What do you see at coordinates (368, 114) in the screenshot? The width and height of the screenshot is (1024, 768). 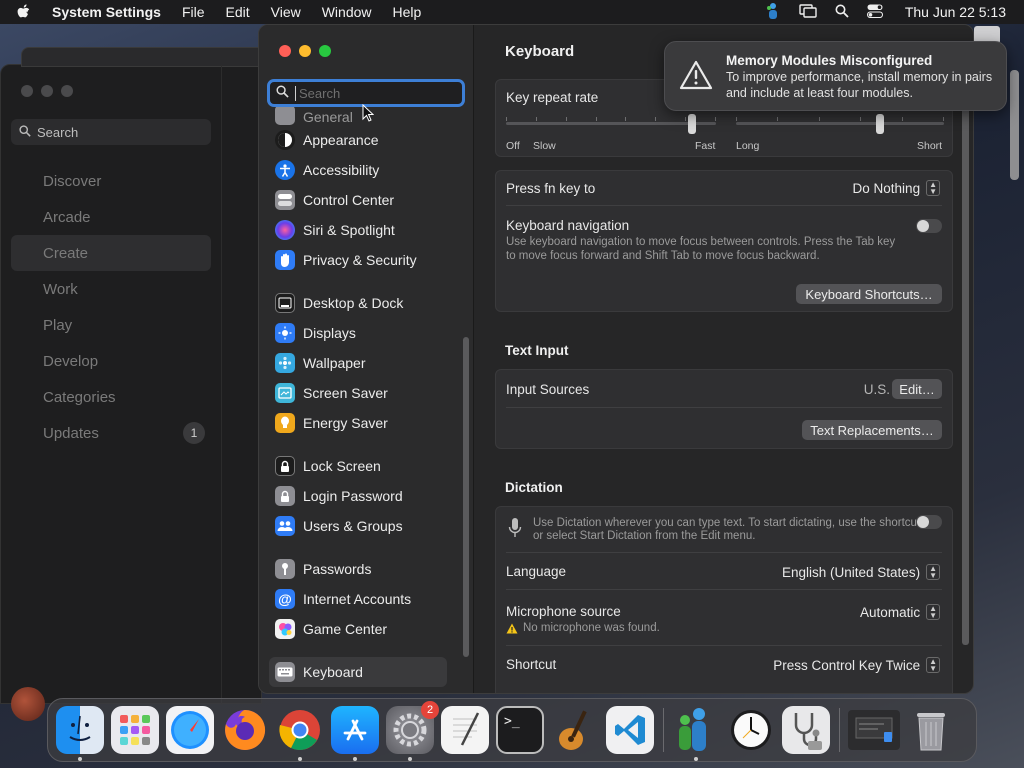 I see `mouse-cursor` at bounding box center [368, 114].